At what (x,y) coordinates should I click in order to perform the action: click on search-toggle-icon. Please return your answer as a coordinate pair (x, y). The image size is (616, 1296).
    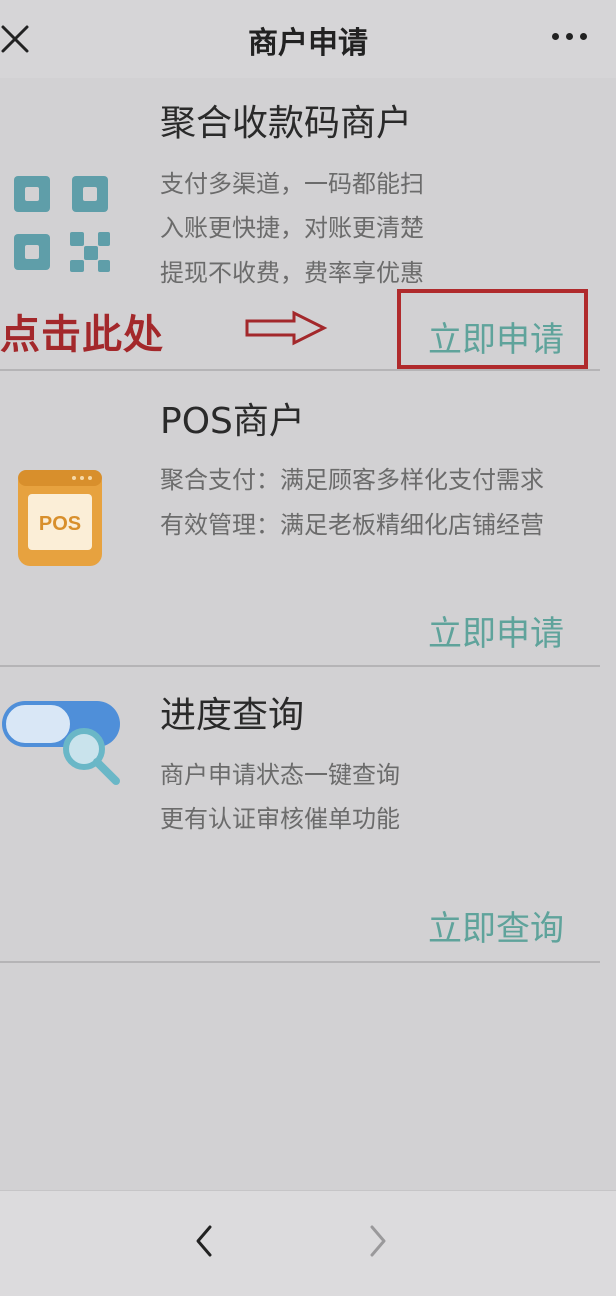
    Looking at the image, I should click on (61, 743).